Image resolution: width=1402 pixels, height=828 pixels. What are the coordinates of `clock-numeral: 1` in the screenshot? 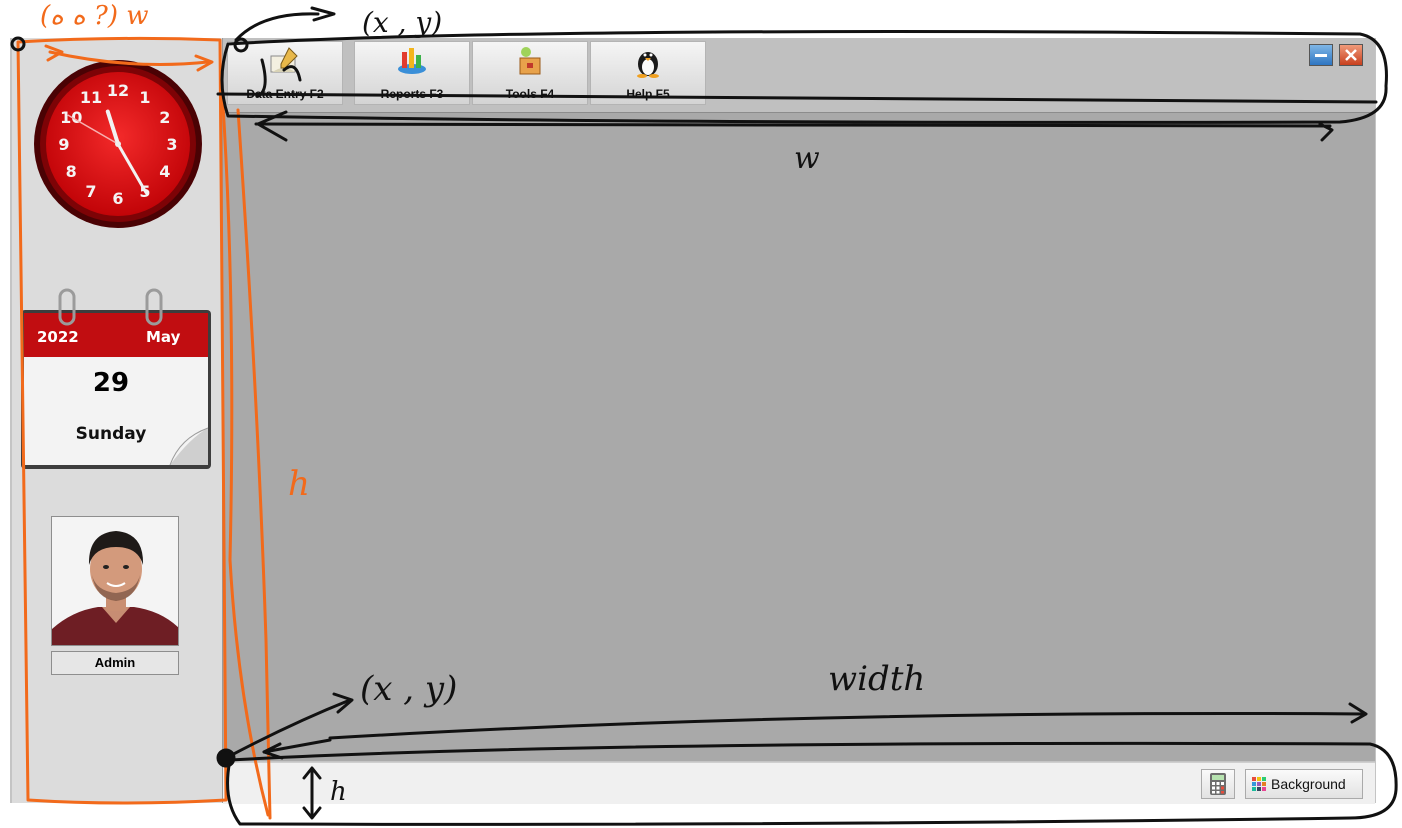 It's located at (144, 97).